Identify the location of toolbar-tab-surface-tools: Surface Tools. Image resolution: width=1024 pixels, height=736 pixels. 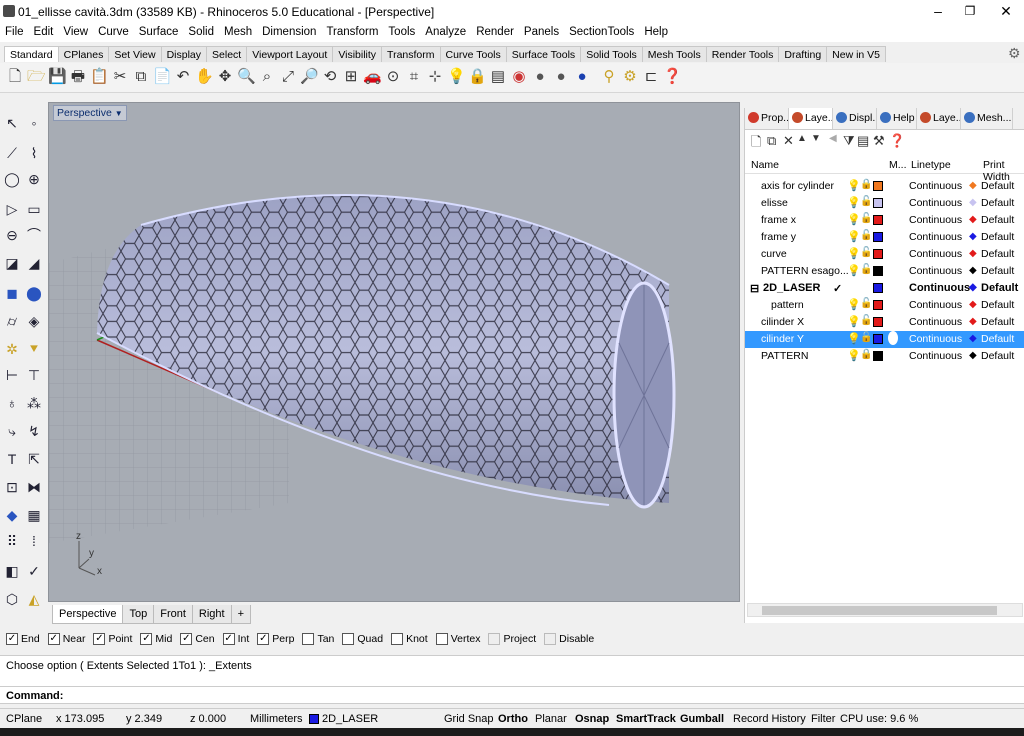
(543, 54).